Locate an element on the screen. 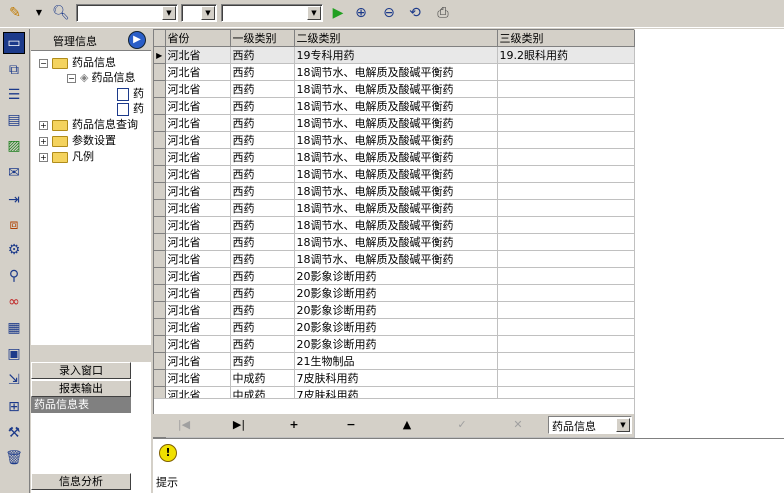  info-analysis-button: 信息分析 is located at coordinates (81, 481).